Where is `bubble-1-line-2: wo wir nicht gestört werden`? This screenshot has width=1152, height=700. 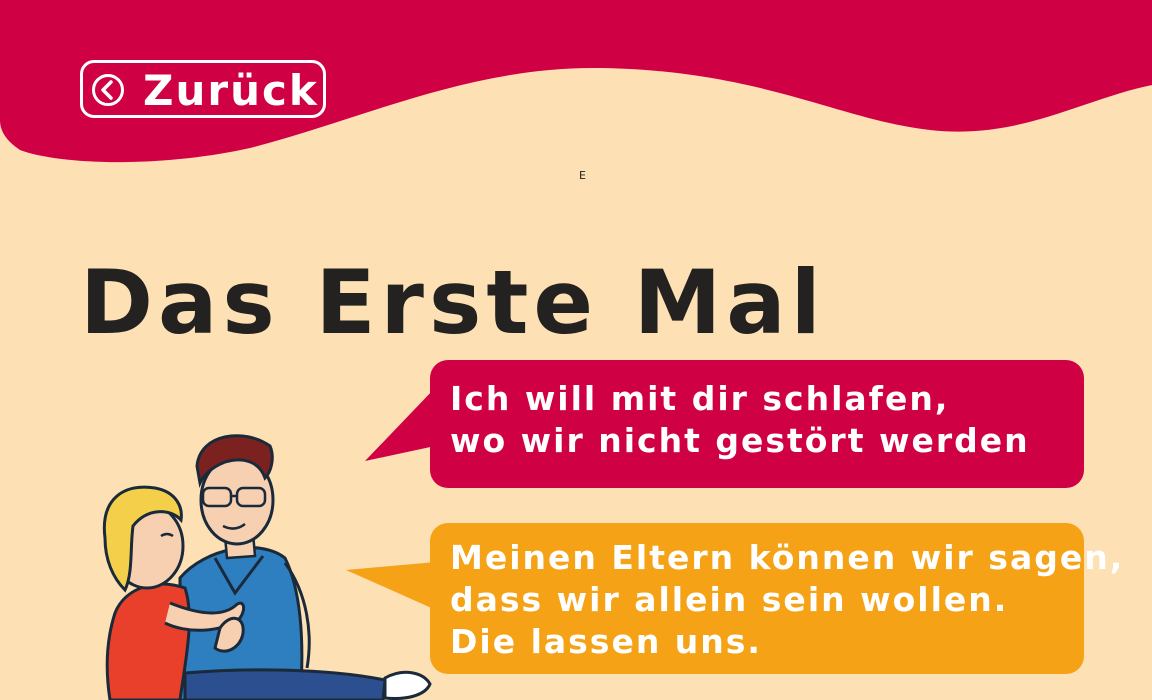
bubble-1-line-2: wo wir nicht gestört werden is located at coordinates (740, 440).